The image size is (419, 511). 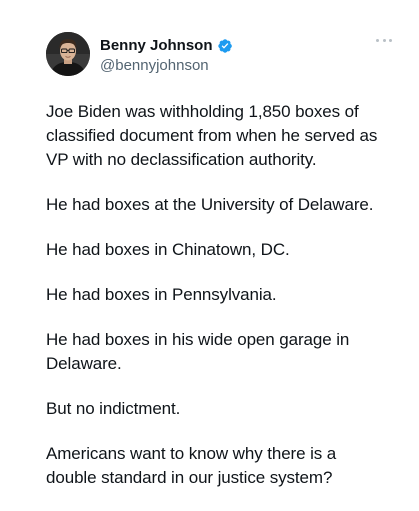 I want to click on author-handle: @bennyjohnson, so click(x=154, y=66).